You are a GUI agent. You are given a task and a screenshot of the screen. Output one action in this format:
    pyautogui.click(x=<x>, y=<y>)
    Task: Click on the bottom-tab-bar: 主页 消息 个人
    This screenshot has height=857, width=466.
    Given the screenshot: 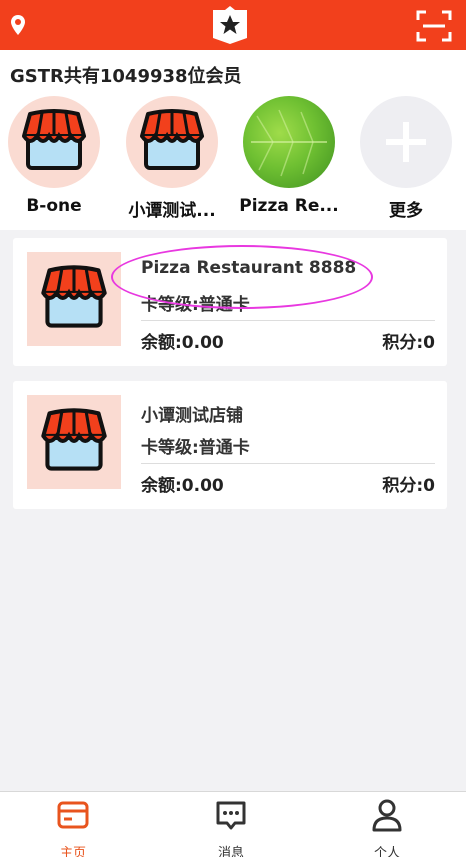 What is the action you would take?
    pyautogui.click(x=233, y=824)
    